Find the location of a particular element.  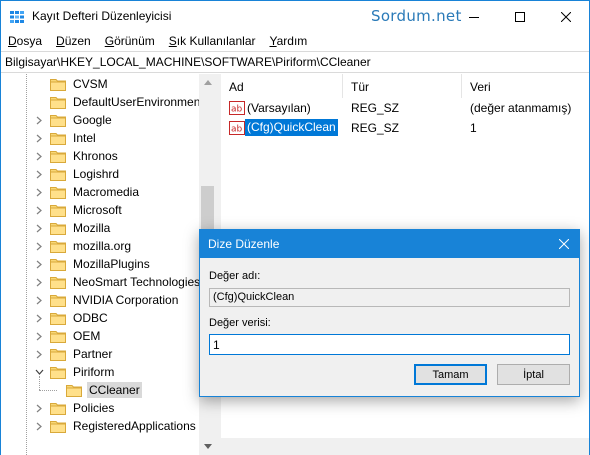

tree-item-label: OEM is located at coordinates (87, 336).